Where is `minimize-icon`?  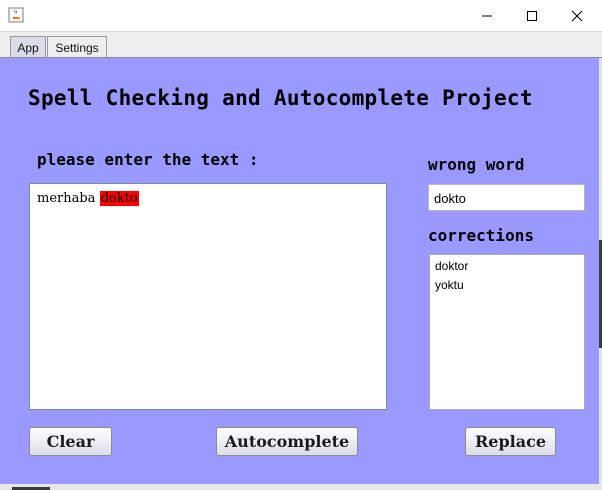 minimize-icon is located at coordinates (487, 15).